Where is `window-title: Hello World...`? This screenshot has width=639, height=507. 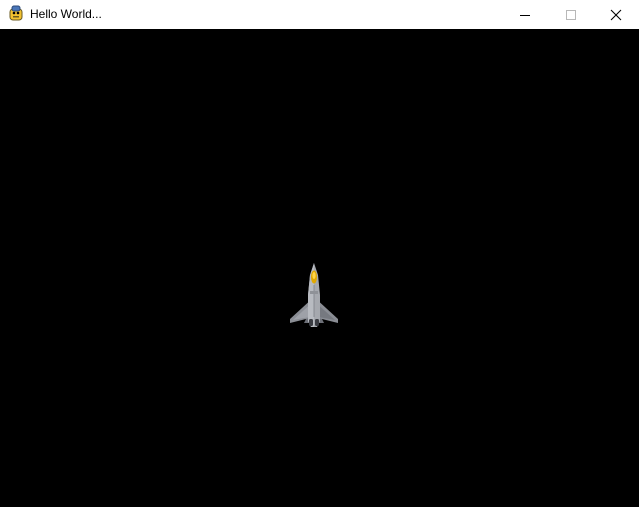 window-title: Hello World... is located at coordinates (66, 14).